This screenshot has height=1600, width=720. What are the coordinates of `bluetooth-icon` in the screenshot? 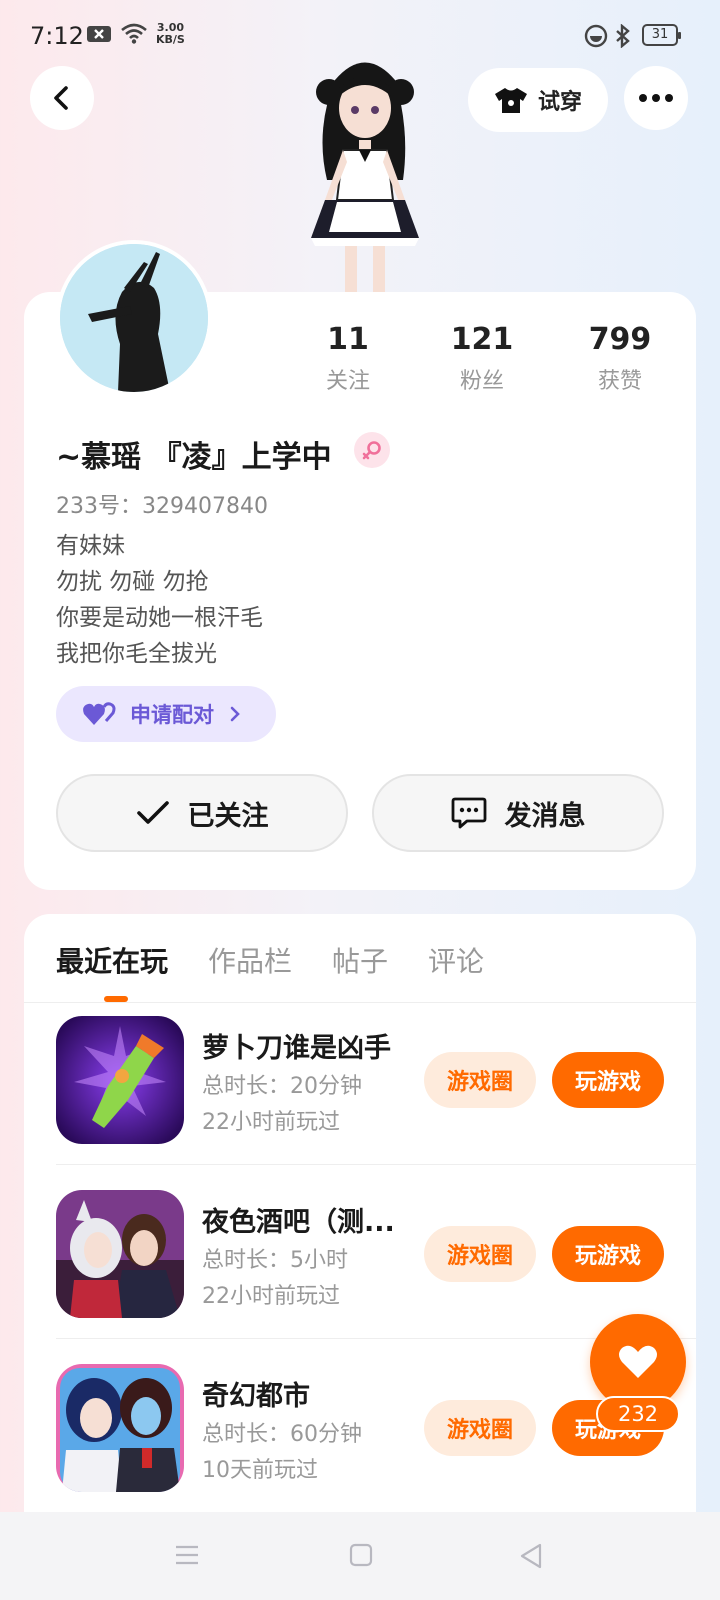 It's located at (623, 37).